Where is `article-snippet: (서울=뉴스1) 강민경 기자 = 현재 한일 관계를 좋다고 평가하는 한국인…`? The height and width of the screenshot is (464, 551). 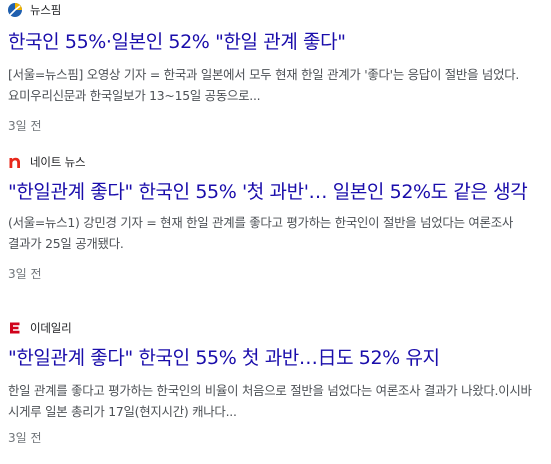 article-snippet: (서울=뉴스1) 강민경 기자 = 현재 한일 관계를 좋다고 평가하는 한국인… is located at coordinates (261, 233).